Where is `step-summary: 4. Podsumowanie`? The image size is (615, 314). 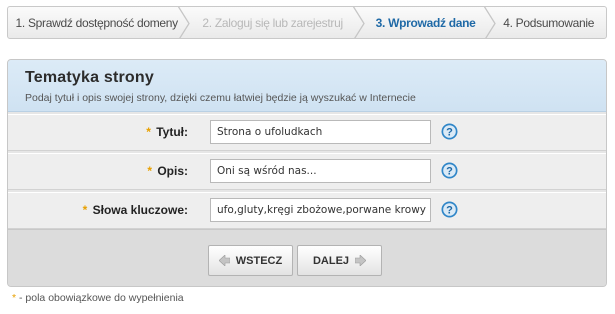 step-summary: 4. Podsumowanie is located at coordinates (548, 22).